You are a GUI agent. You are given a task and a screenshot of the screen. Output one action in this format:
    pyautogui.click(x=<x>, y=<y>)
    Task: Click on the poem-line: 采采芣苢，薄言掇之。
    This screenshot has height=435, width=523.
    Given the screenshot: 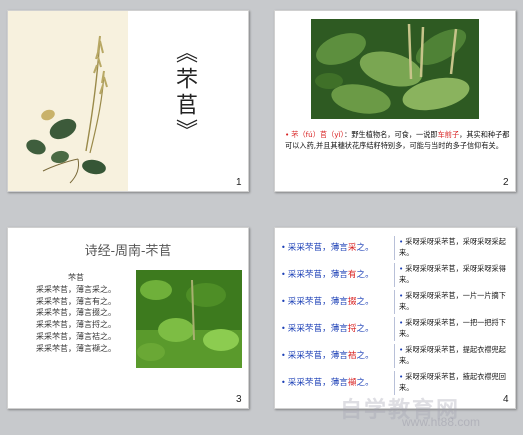 What is the action you would take?
    pyautogui.click(x=76, y=313)
    